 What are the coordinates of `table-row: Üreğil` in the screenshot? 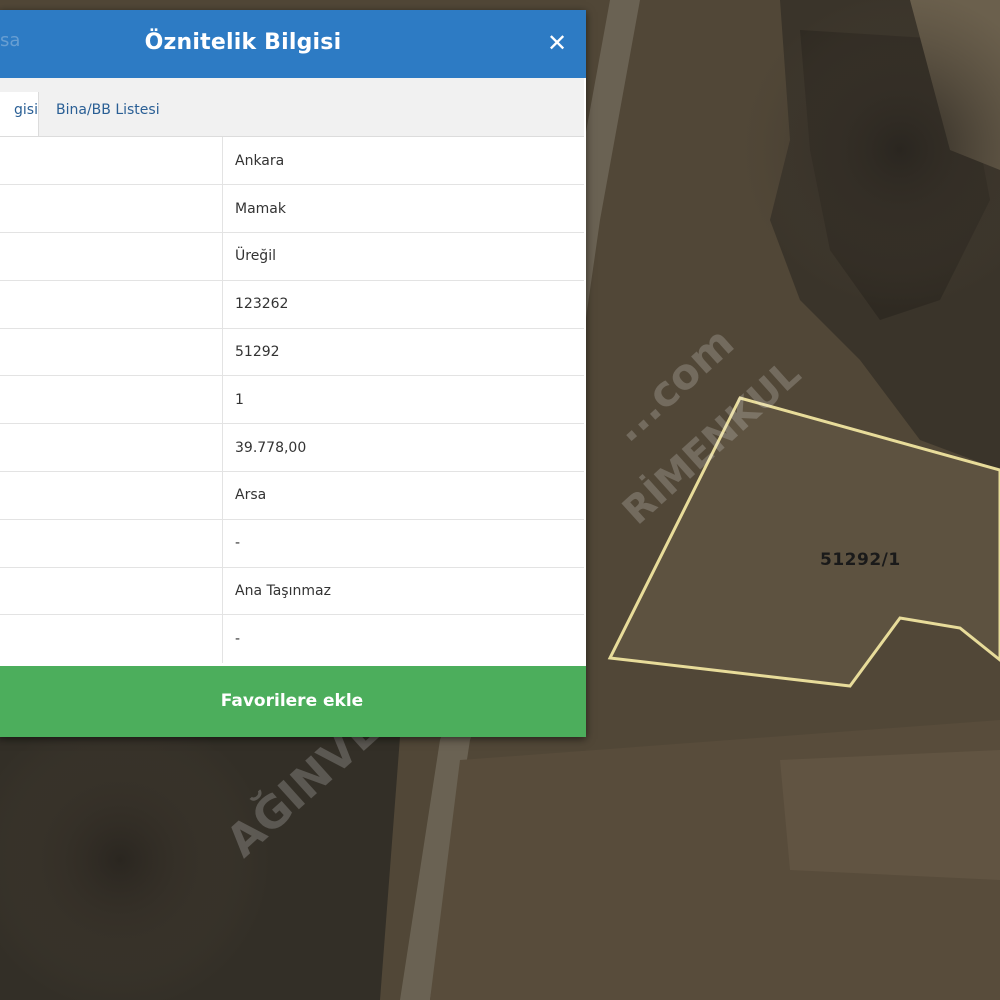 It's located at (292, 256).